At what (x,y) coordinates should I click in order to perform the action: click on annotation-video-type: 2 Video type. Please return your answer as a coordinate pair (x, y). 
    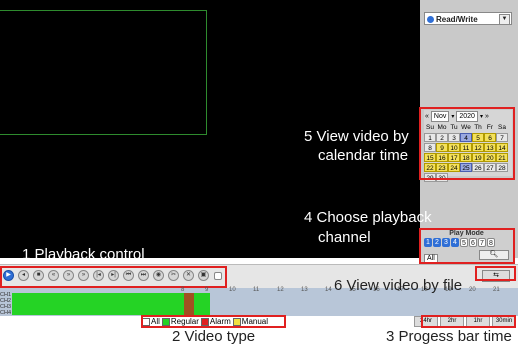
    Looking at the image, I should click on (214, 336).